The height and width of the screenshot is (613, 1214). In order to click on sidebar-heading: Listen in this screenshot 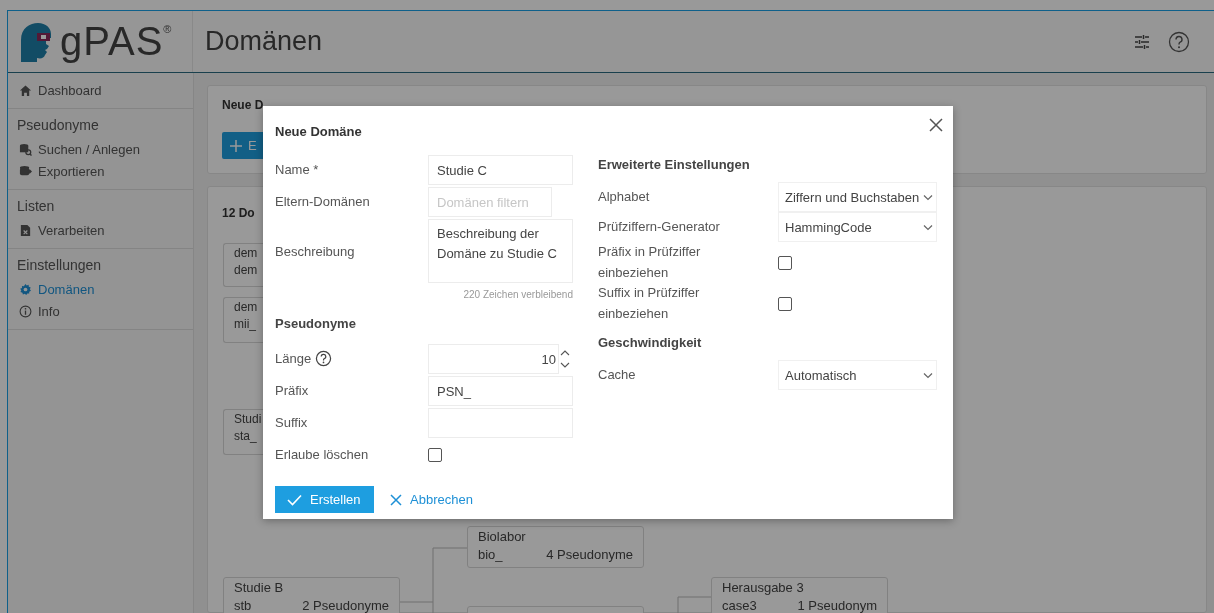, I will do `click(36, 206)`.